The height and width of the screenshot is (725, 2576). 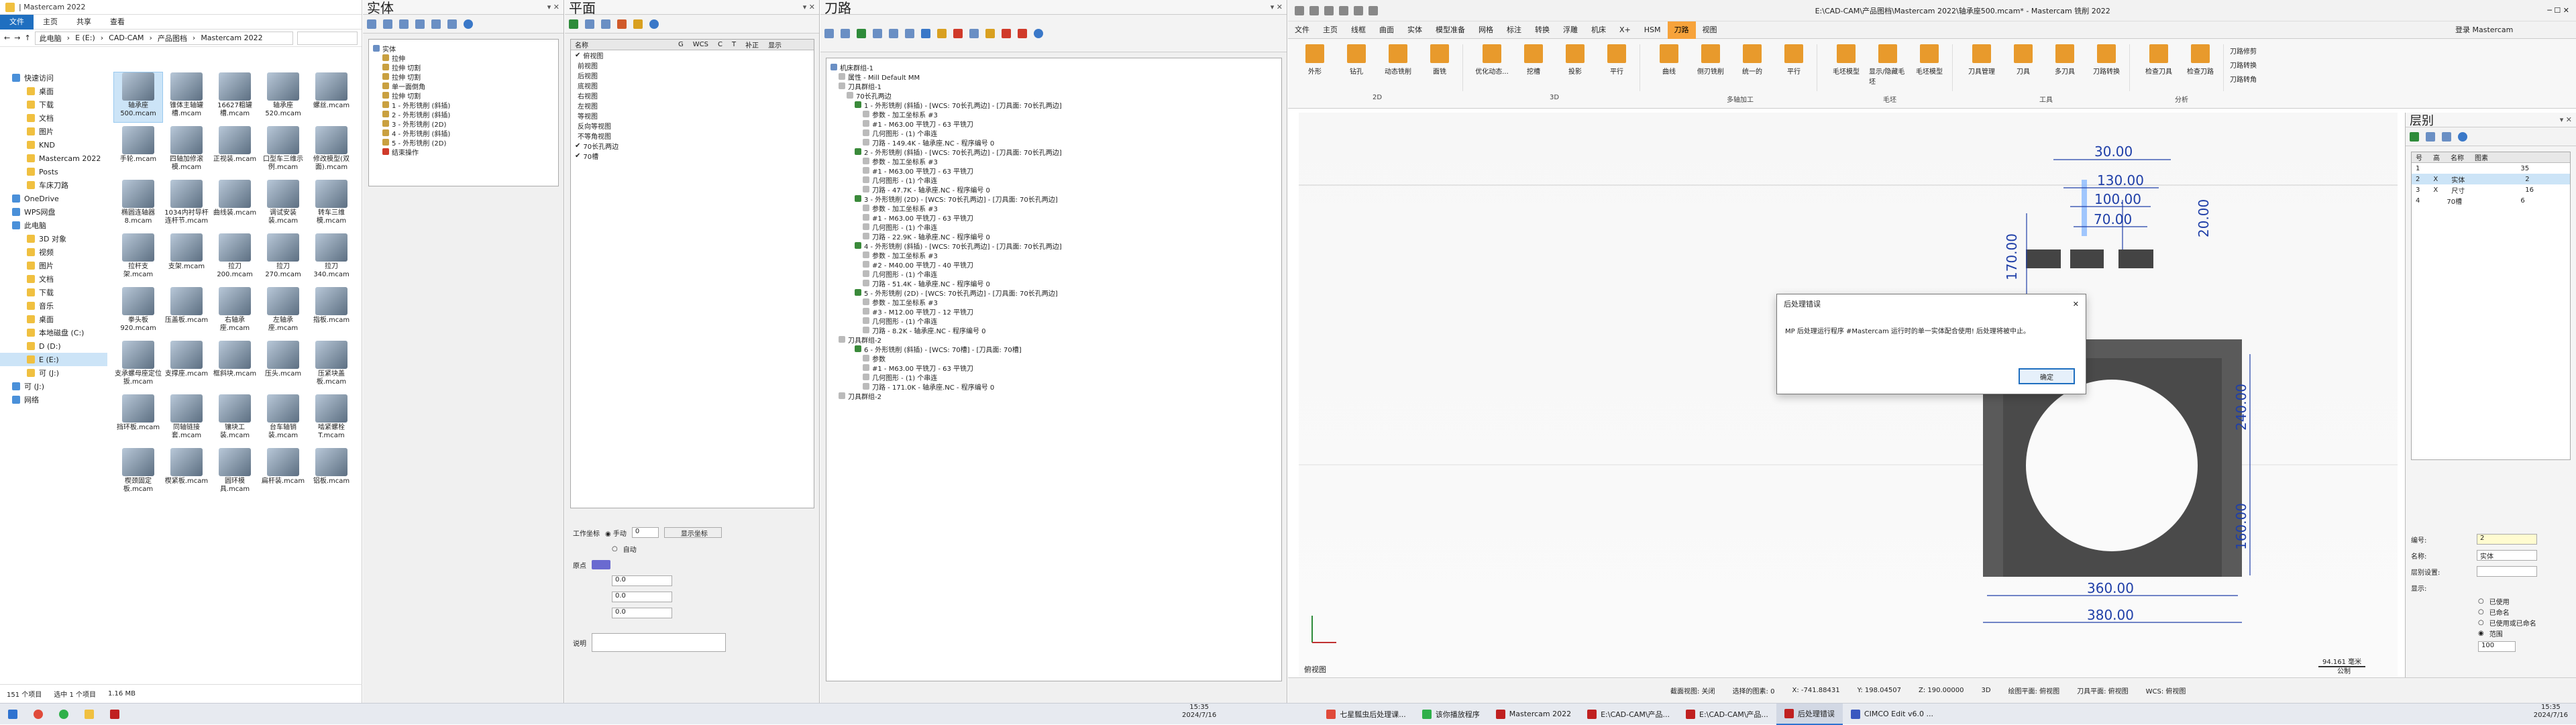 I want to click on file-item: 曲线装.mcam, so click(x=235, y=204).